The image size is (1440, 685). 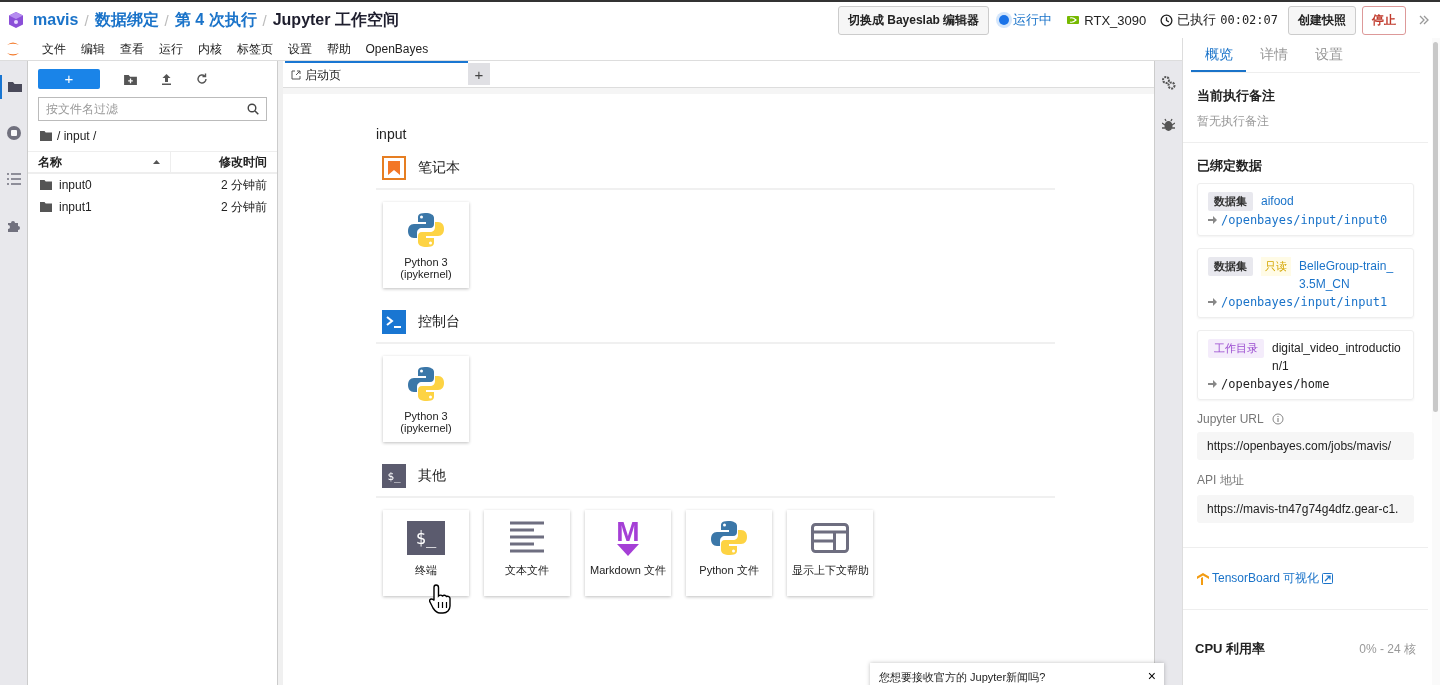 I want to click on snapshot-button: 创建快照, so click(x=1322, y=20).